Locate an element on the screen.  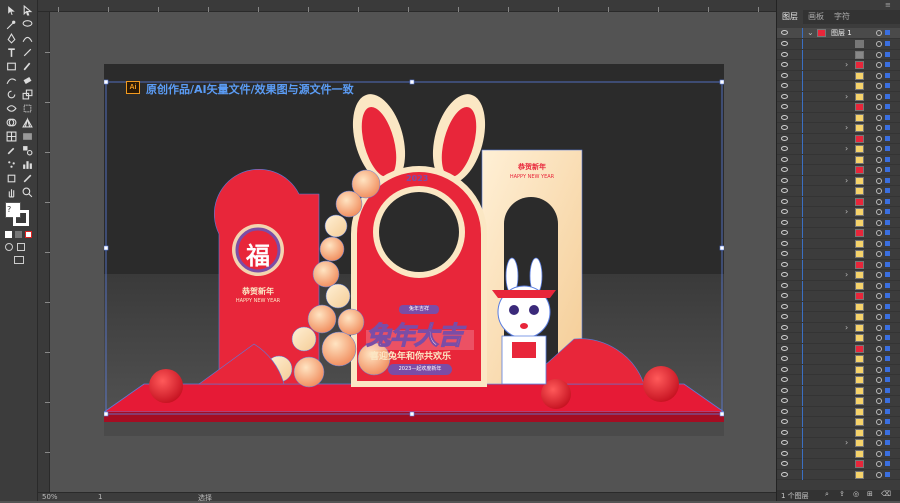
none-mode-icon is located at coordinates (28, 234).